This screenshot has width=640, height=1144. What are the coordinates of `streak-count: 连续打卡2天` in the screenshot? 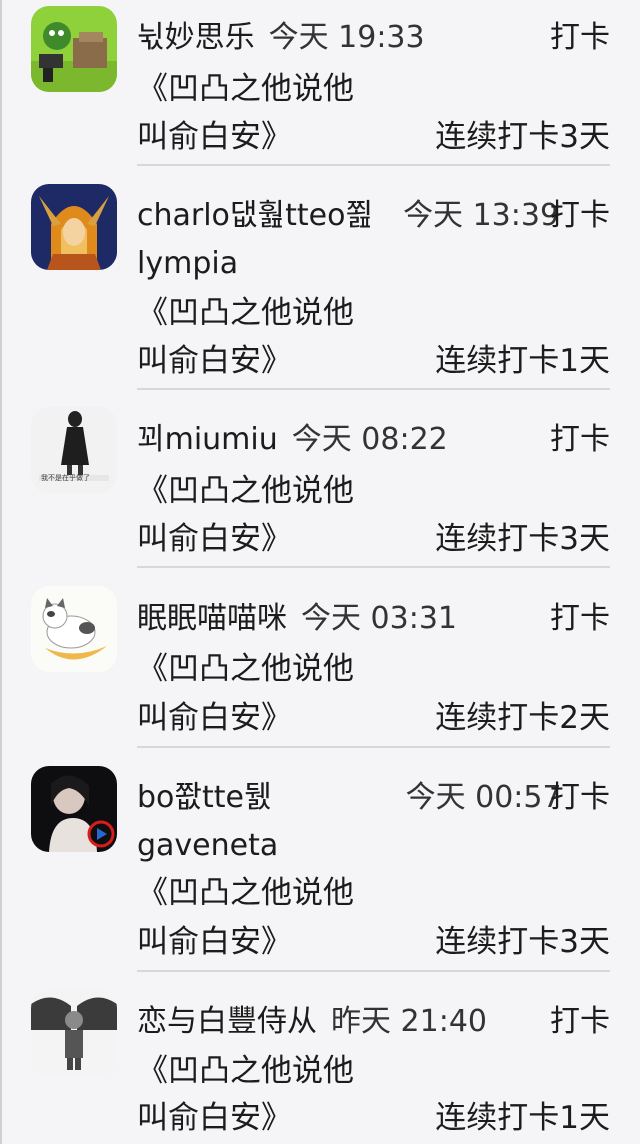 It's located at (522, 718).